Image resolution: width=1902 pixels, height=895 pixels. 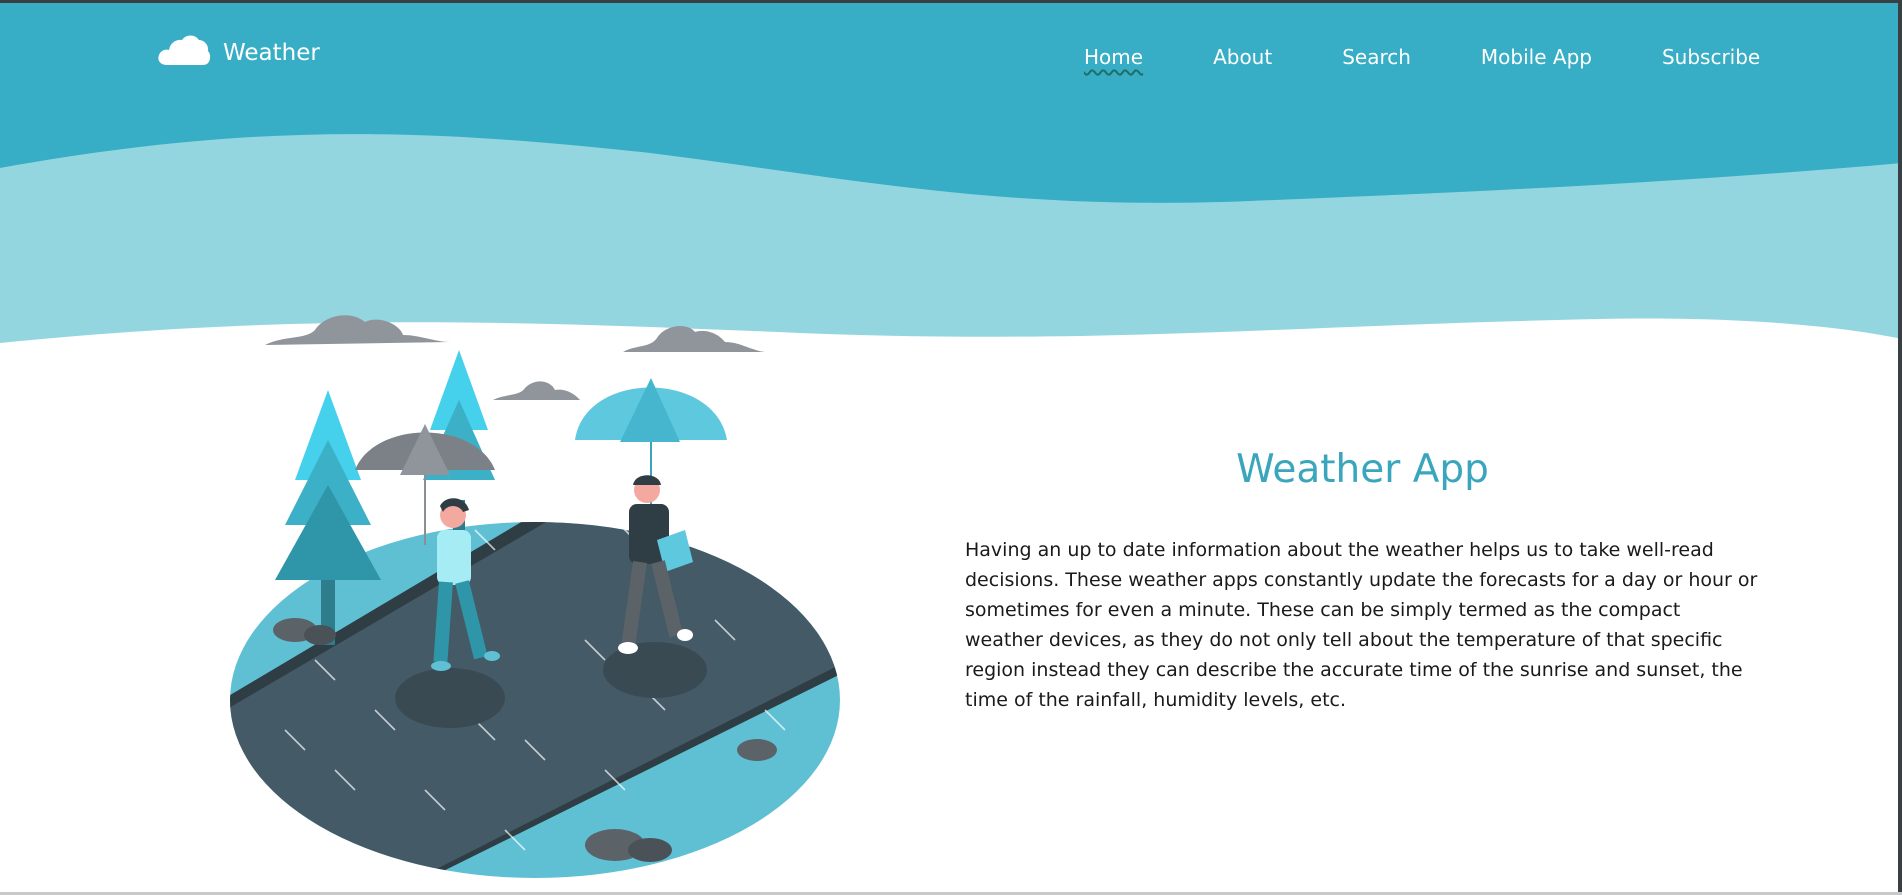 What do you see at coordinates (271, 53) in the screenshot?
I see `brand-name: Weather` at bounding box center [271, 53].